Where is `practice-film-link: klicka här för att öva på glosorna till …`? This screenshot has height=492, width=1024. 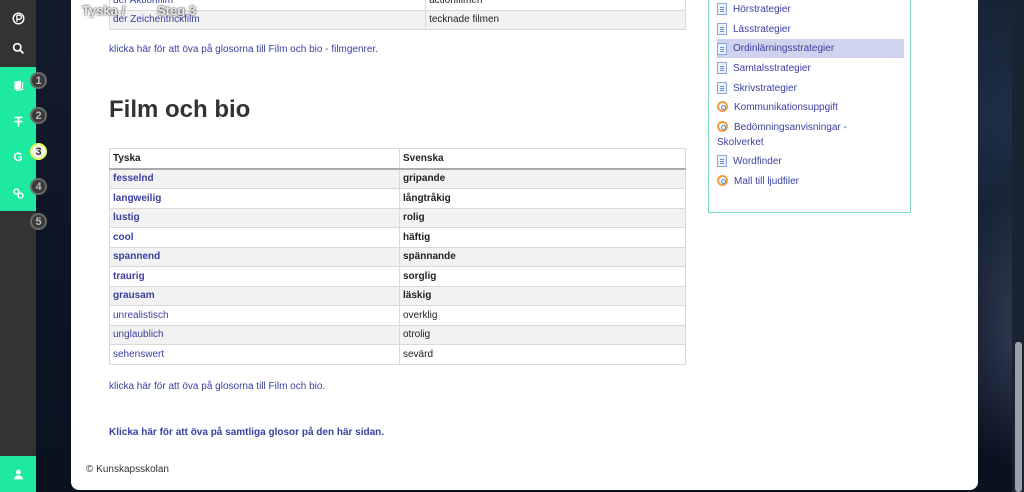
practice-film-link: klicka här för att öva på glosorna till … is located at coordinates (217, 386).